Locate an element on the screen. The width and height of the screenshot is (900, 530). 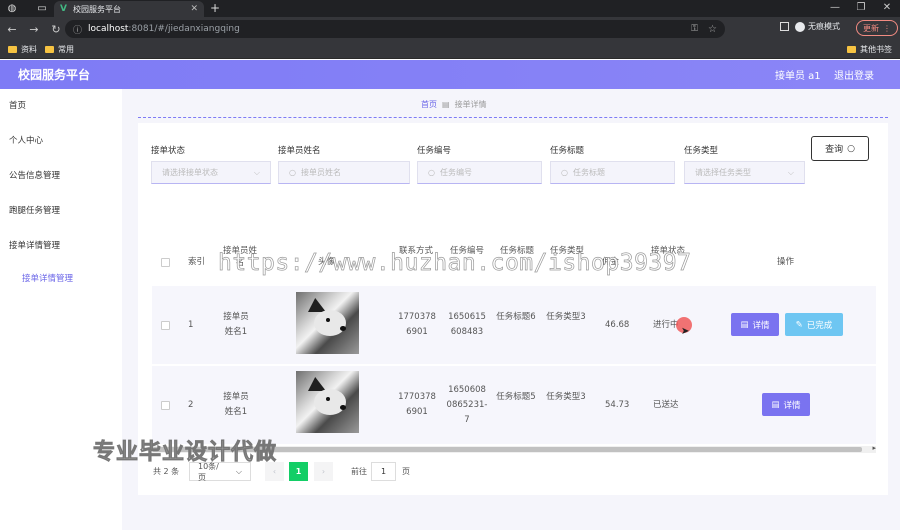
tab-close-icon: ✕ is located at coordinates (194, 9).